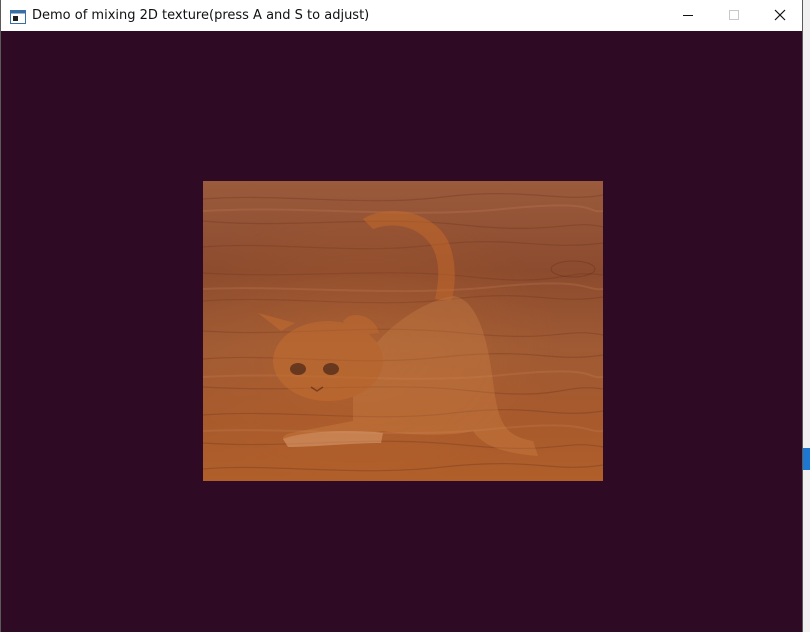 Image resolution: width=810 pixels, height=632 pixels. What do you see at coordinates (806, 316) in the screenshot?
I see `background-window-edge` at bounding box center [806, 316].